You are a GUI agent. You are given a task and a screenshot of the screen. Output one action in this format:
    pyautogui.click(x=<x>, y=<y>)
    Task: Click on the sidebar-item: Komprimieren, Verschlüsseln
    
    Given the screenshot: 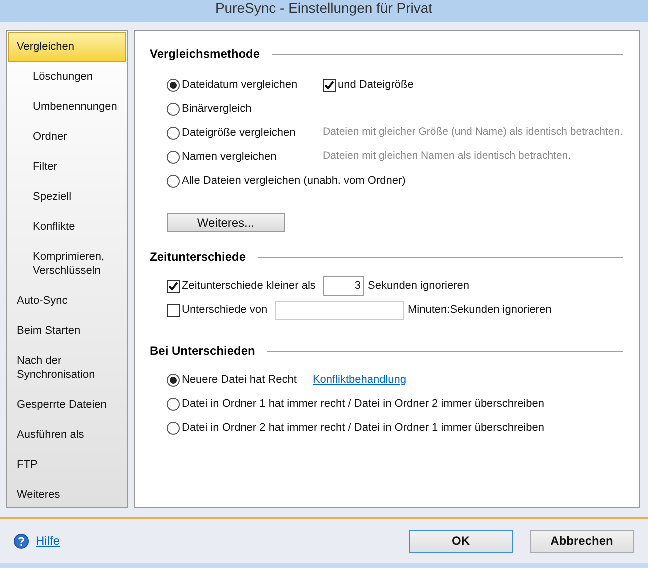 What is the action you would take?
    pyautogui.click(x=67, y=264)
    